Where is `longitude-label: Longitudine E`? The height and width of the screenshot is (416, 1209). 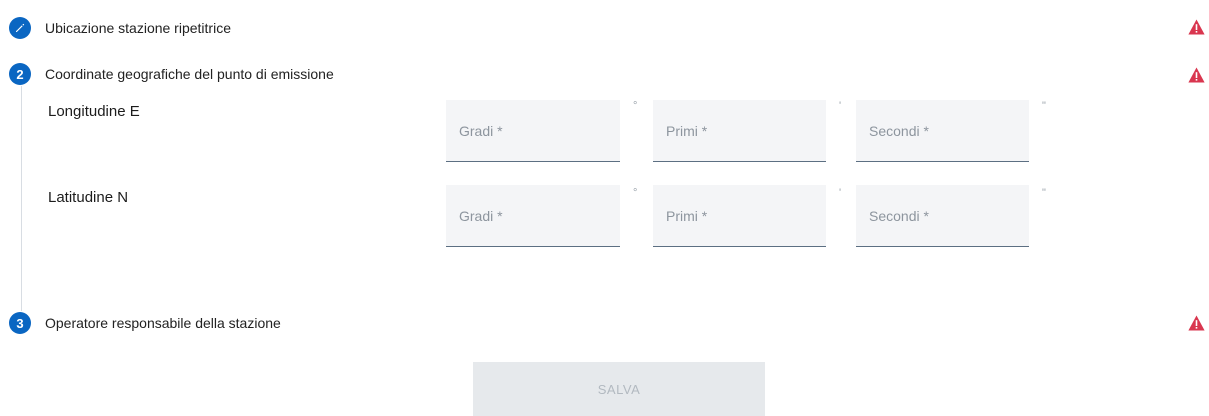
longitude-label: Longitudine E is located at coordinates (94, 111).